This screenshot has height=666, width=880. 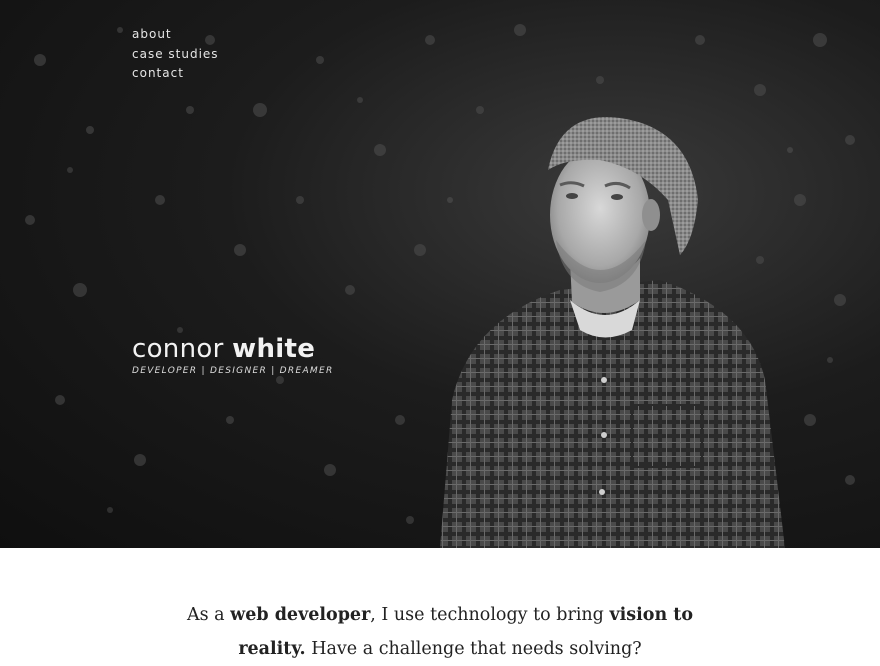 I want to click on nav-case-studies: case studies, so click(x=175, y=55).